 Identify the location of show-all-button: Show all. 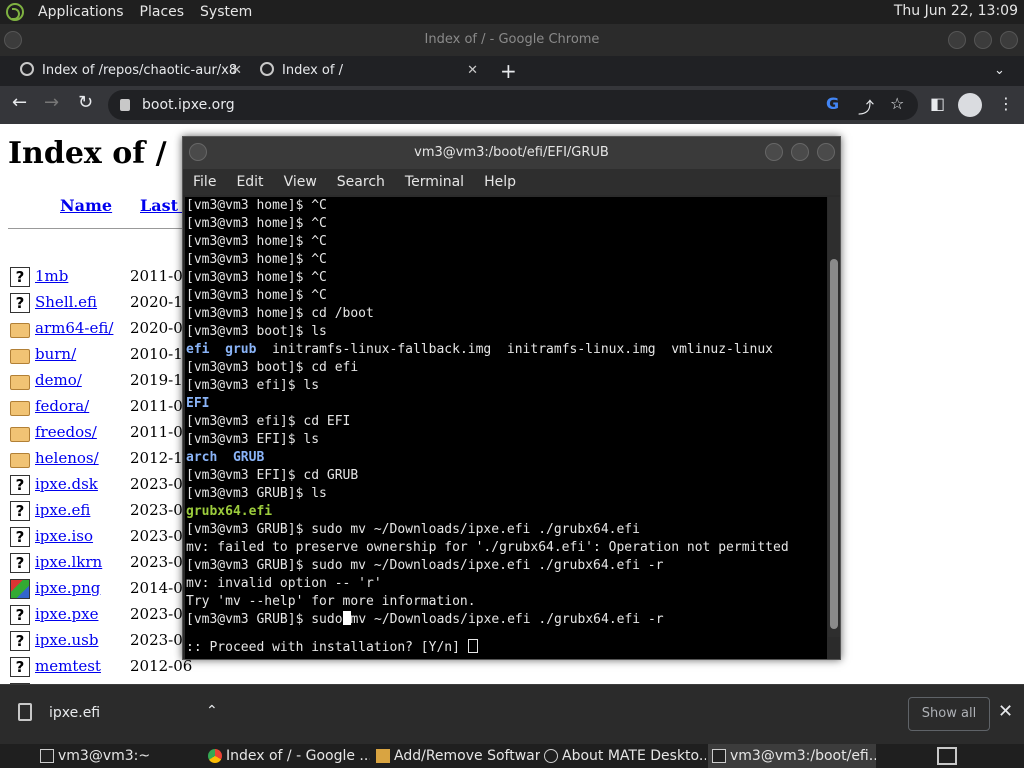
(949, 714).